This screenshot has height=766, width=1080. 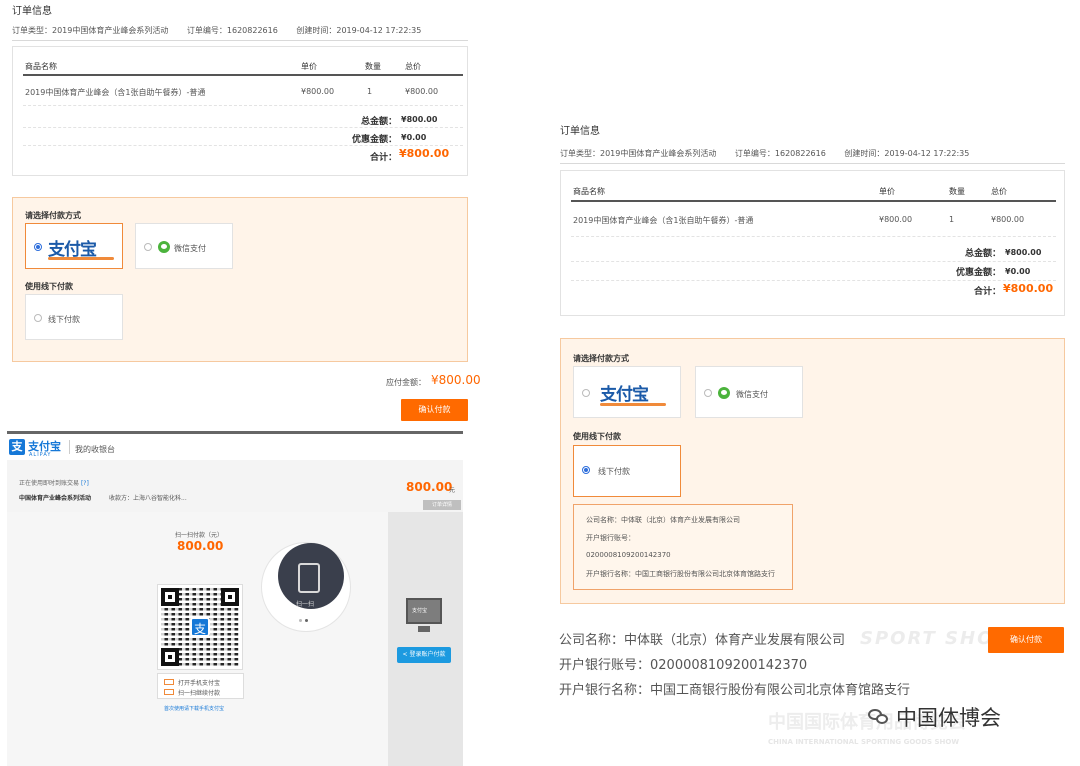 I want to click on bank-name: 开户银行名称：中国工商银行股份有限公司北京体育馆路支行, so click(x=680, y=574).